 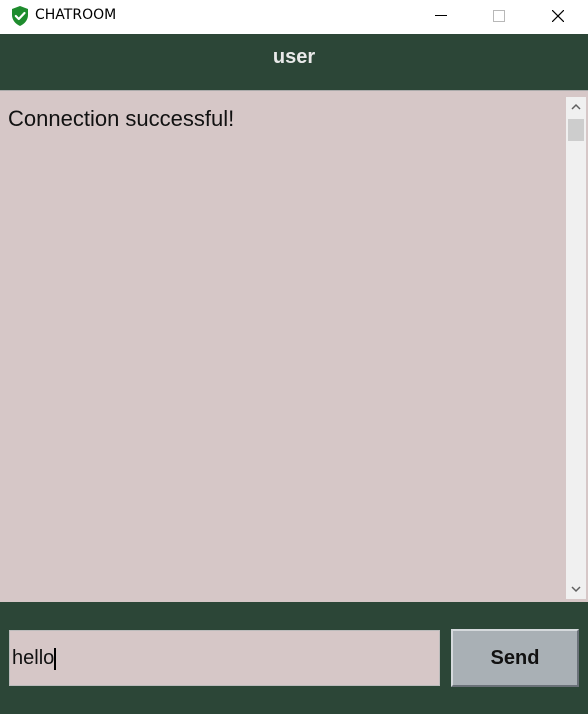 I want to click on maximize-icon, so click(x=499, y=16).